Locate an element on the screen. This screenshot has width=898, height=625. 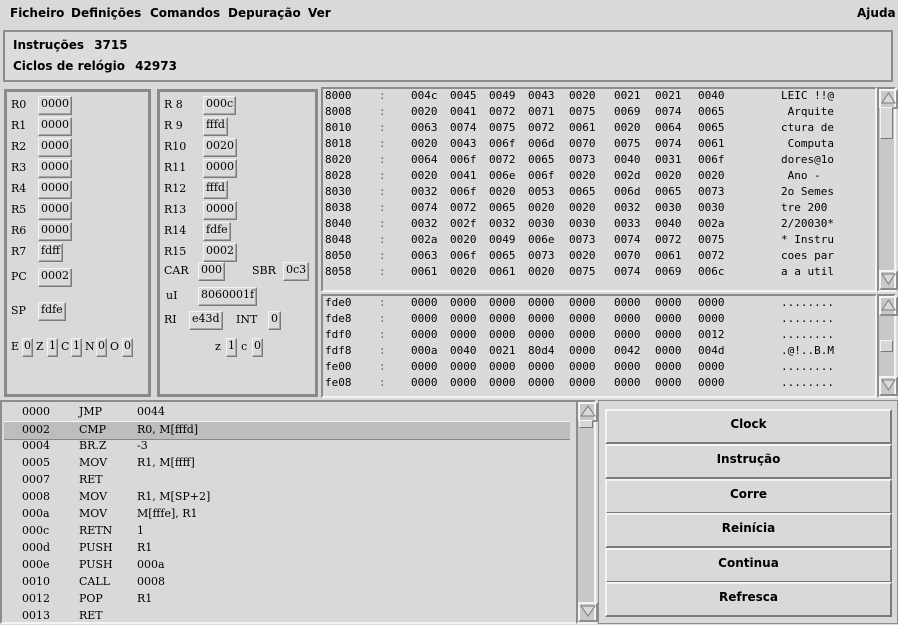
instrucao-button: Instrução is located at coordinates (748, 461).